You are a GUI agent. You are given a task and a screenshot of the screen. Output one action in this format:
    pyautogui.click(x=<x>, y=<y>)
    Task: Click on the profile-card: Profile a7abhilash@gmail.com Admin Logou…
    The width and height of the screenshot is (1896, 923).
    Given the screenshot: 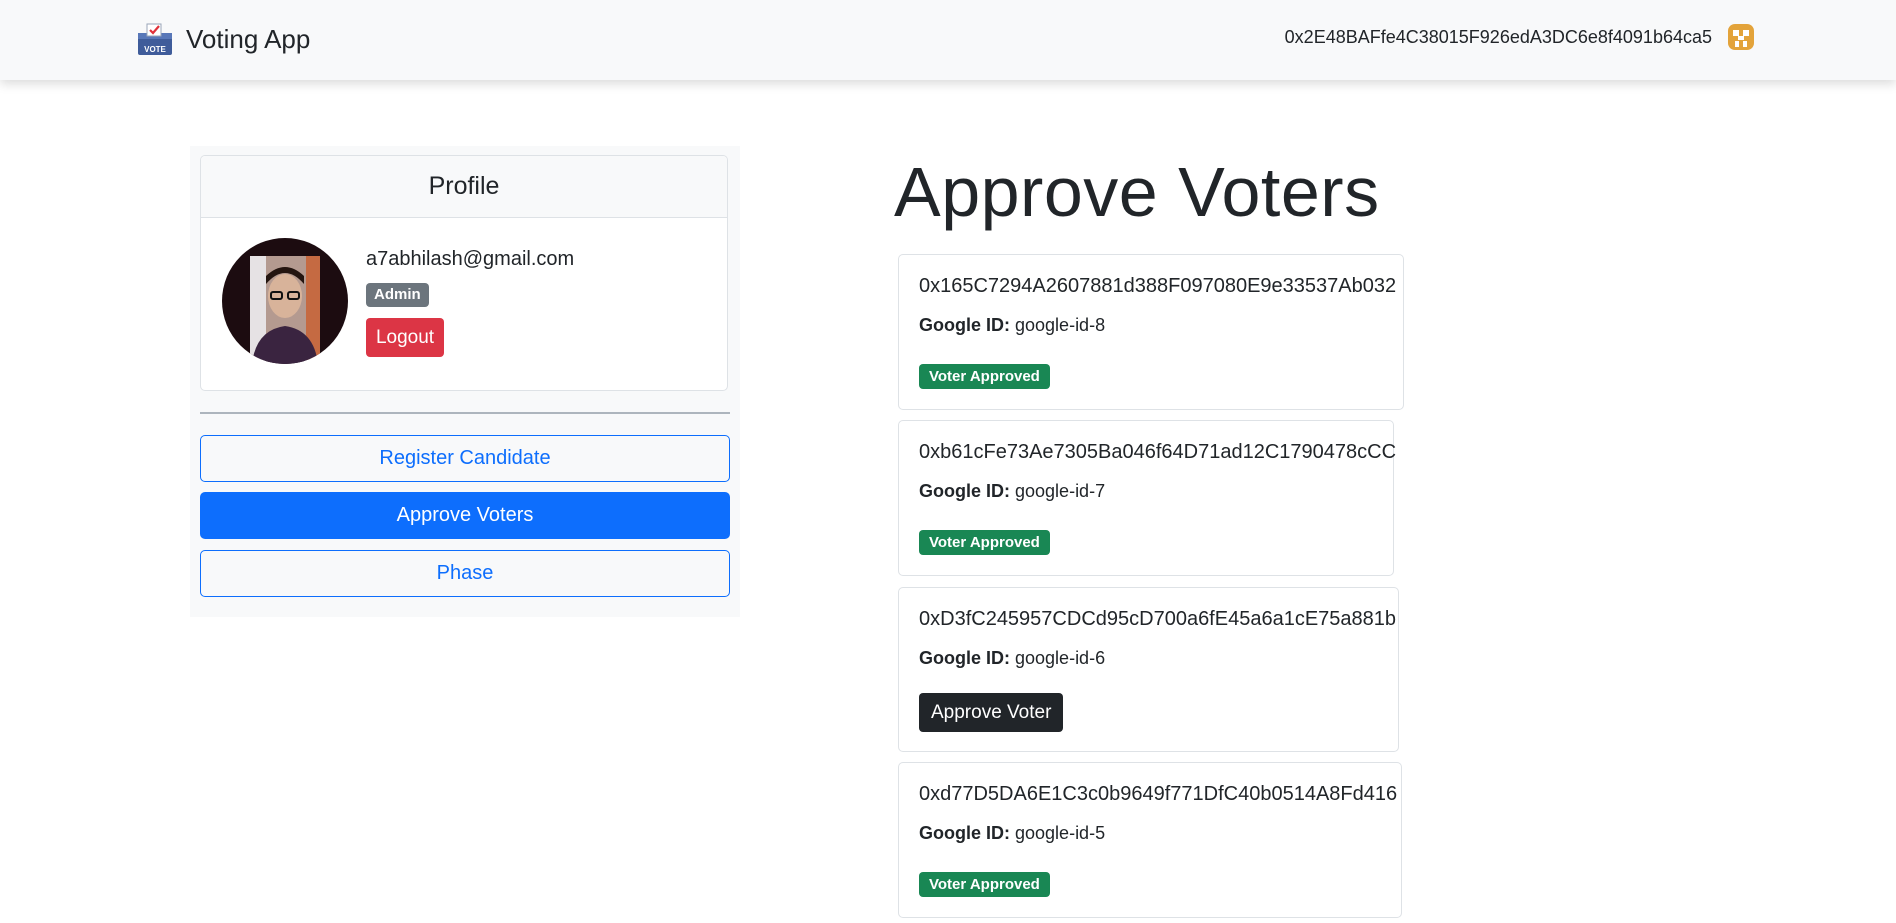 What is the action you would take?
    pyautogui.click(x=464, y=273)
    